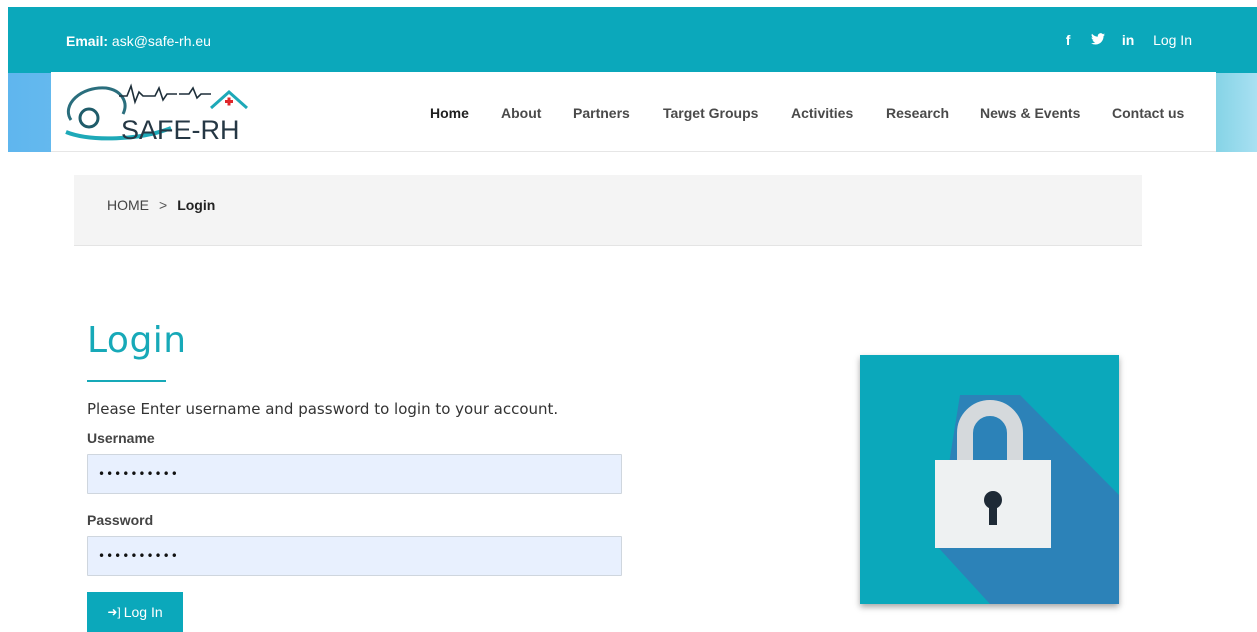 Image resolution: width=1257 pixels, height=632 pixels. Describe the element at coordinates (196, 205) in the screenshot. I see `breadcrumb-current: Login` at that location.